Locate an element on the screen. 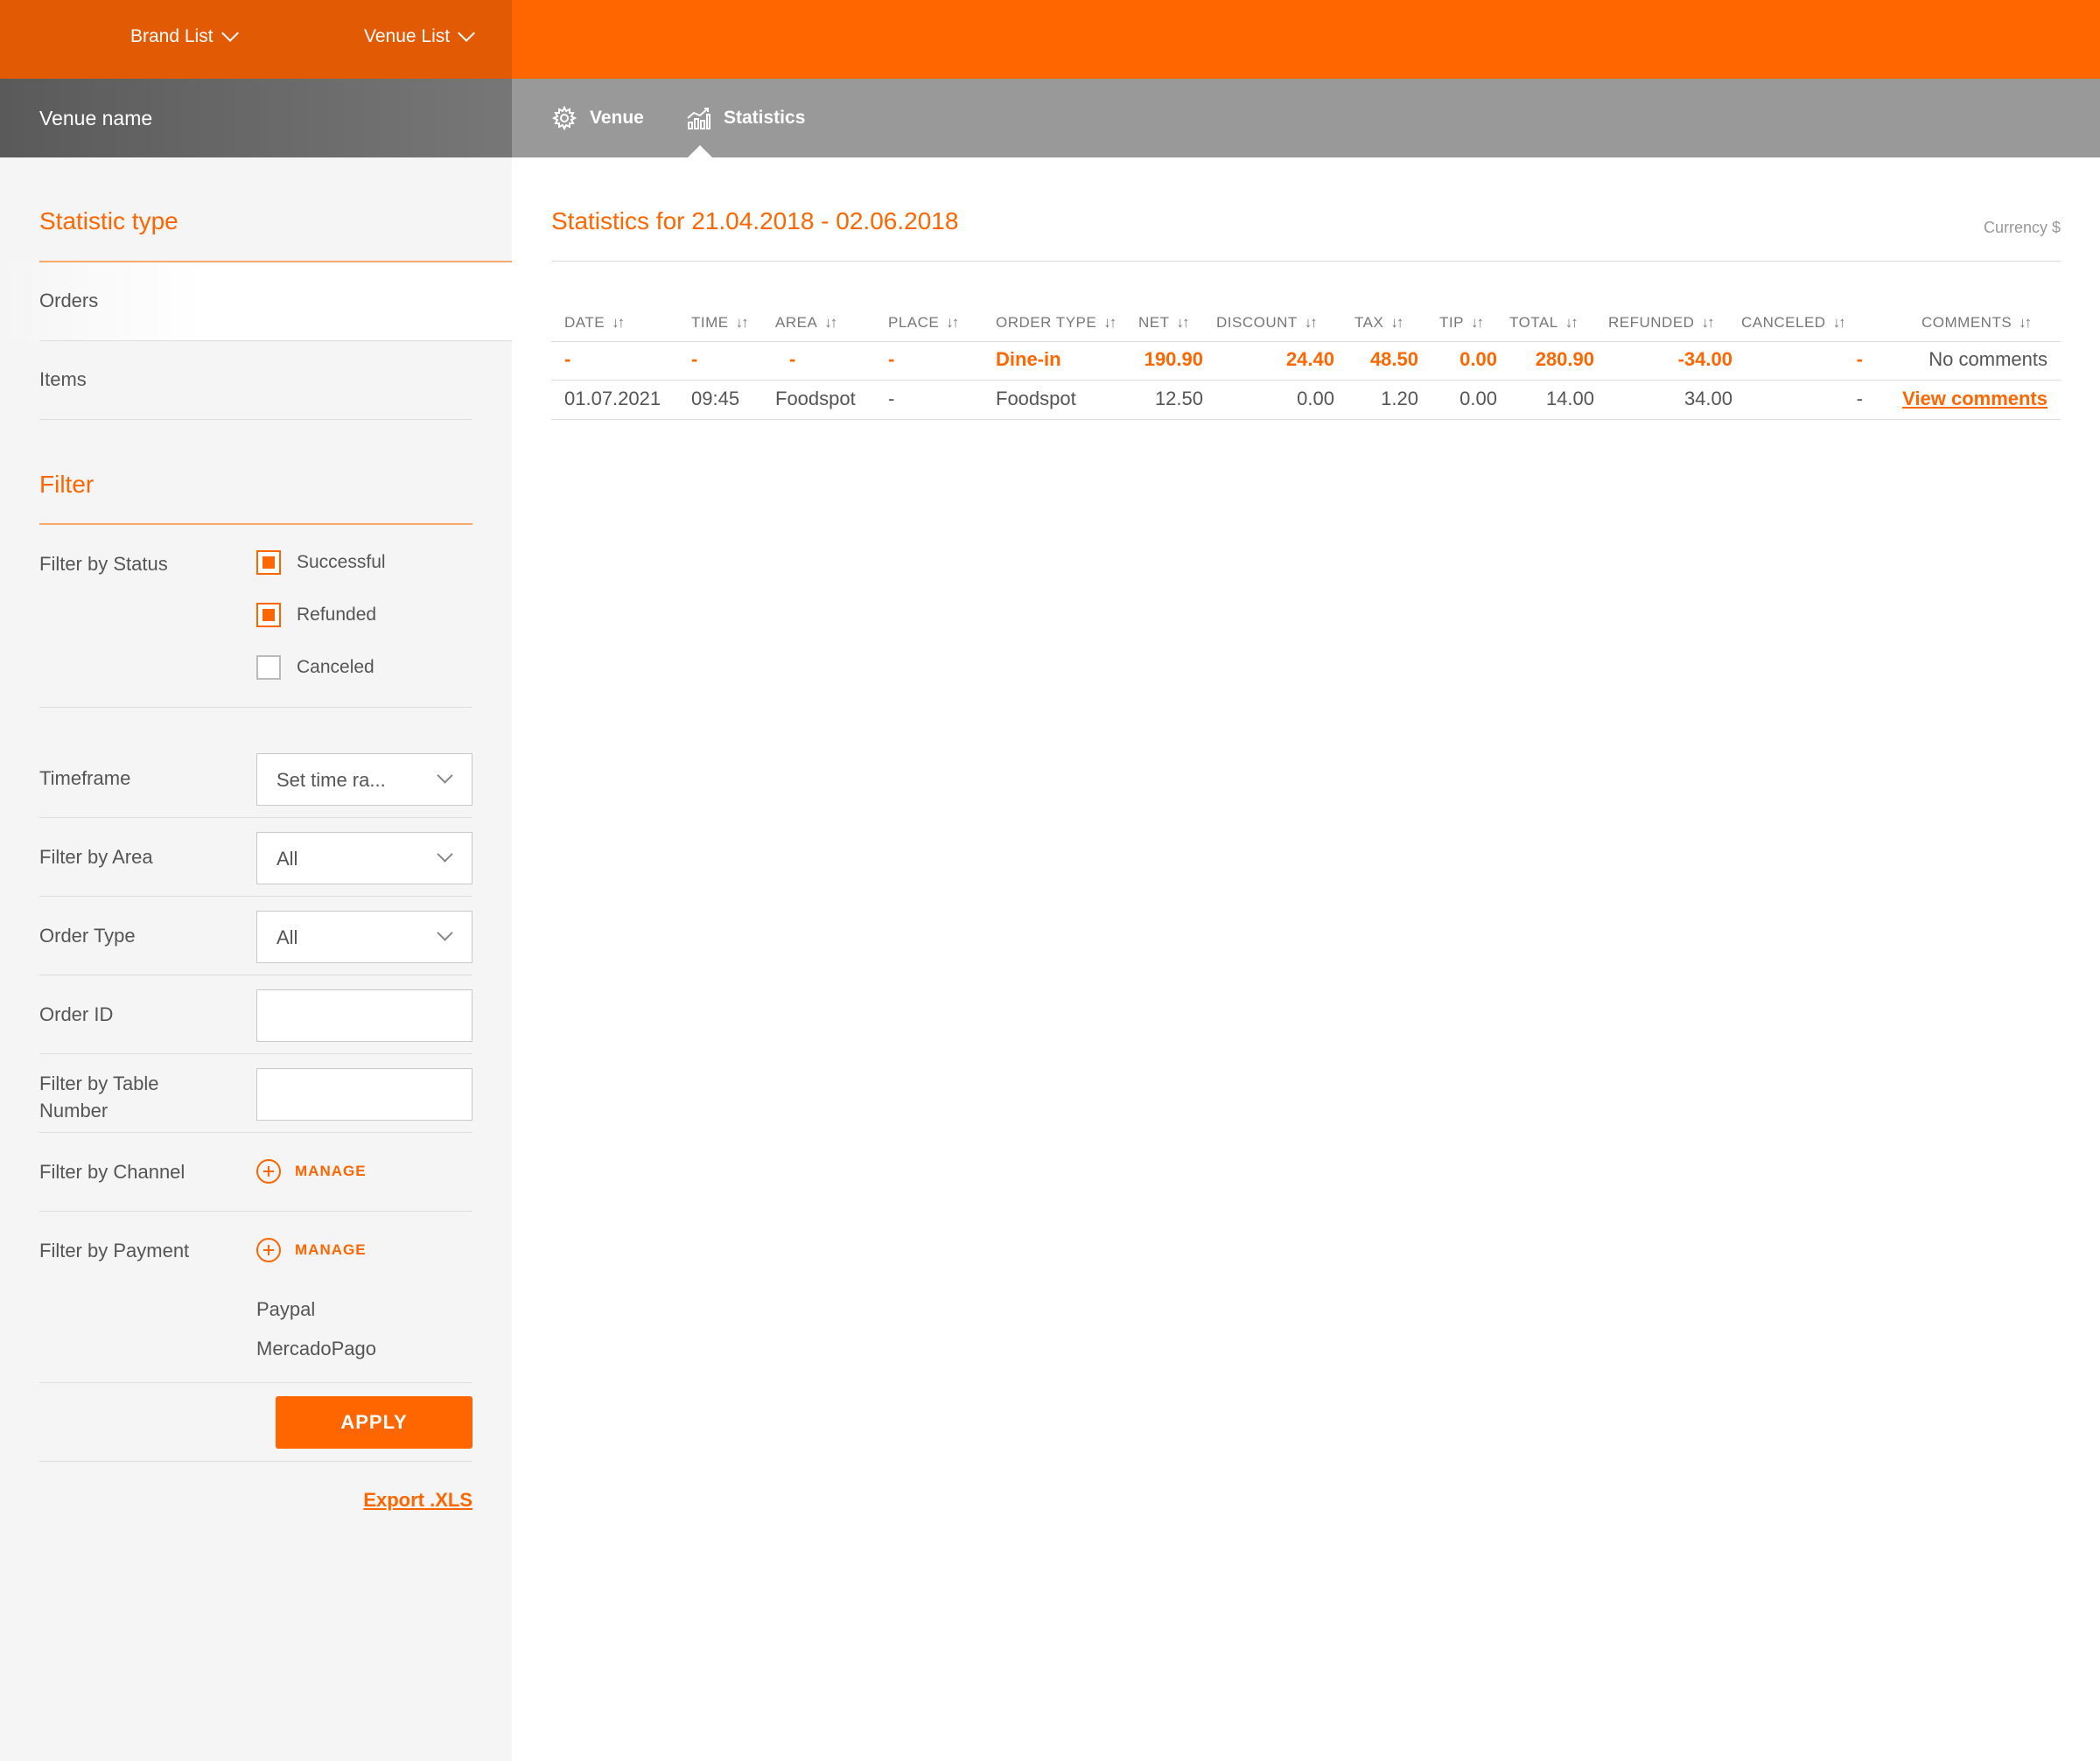 Image resolution: width=2100 pixels, height=1761 pixels. tab-statistics-label: Statistics is located at coordinates (765, 118).